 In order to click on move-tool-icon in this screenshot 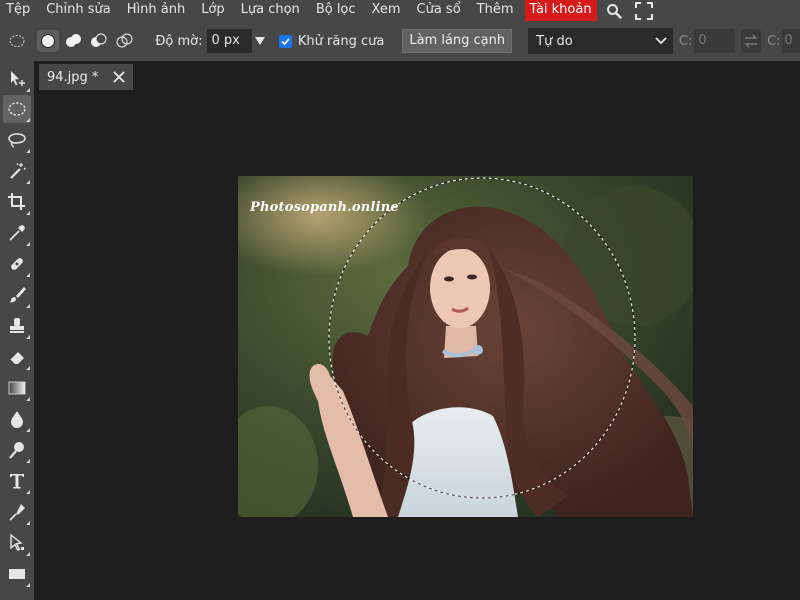, I will do `click(17, 79)`.